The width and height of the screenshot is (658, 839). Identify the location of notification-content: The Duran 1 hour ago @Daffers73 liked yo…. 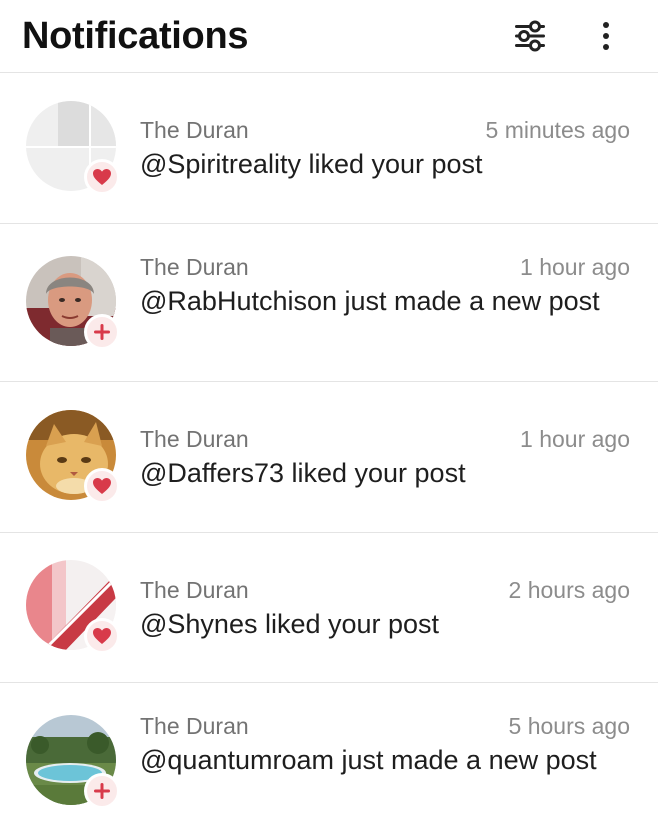
(385, 458).